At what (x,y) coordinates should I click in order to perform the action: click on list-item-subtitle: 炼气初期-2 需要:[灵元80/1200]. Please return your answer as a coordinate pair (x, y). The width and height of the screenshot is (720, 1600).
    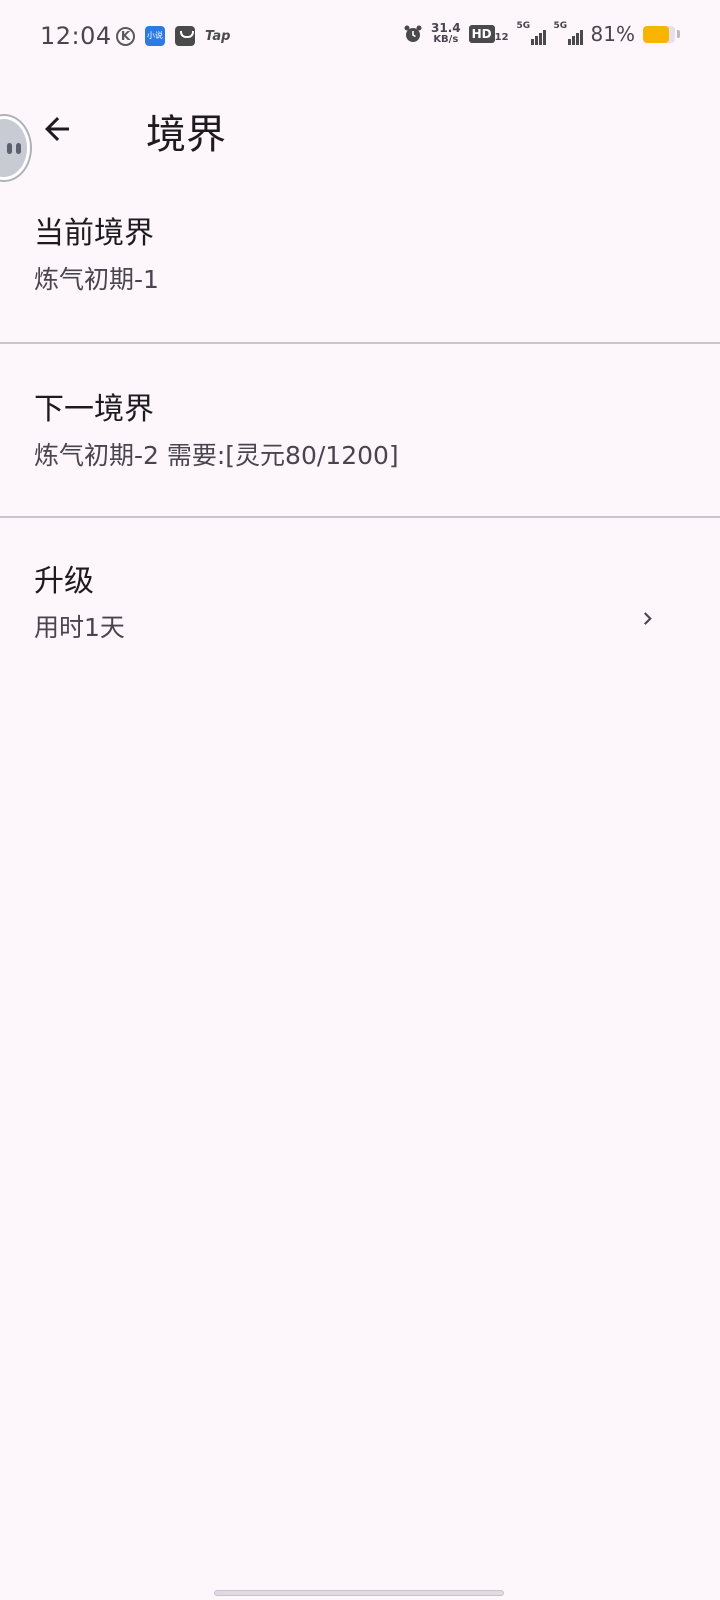
    Looking at the image, I should click on (216, 455).